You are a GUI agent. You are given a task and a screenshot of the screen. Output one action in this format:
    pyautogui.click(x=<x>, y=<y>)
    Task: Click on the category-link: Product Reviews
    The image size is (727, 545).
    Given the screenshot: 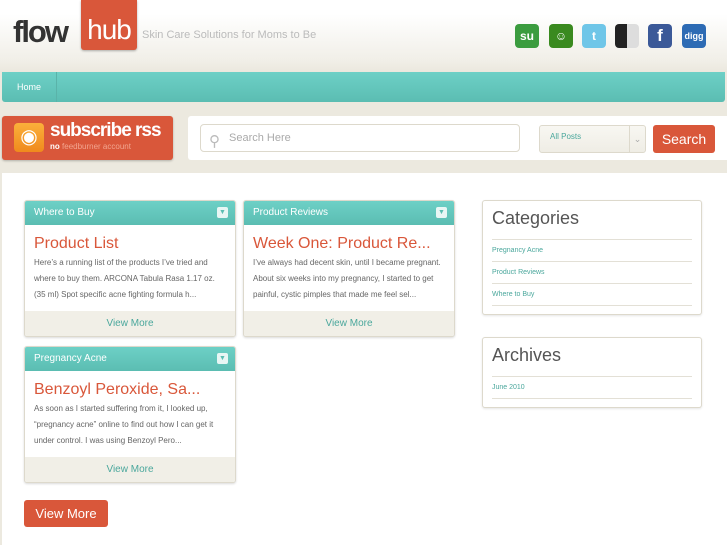 What is the action you would take?
    pyautogui.click(x=592, y=273)
    